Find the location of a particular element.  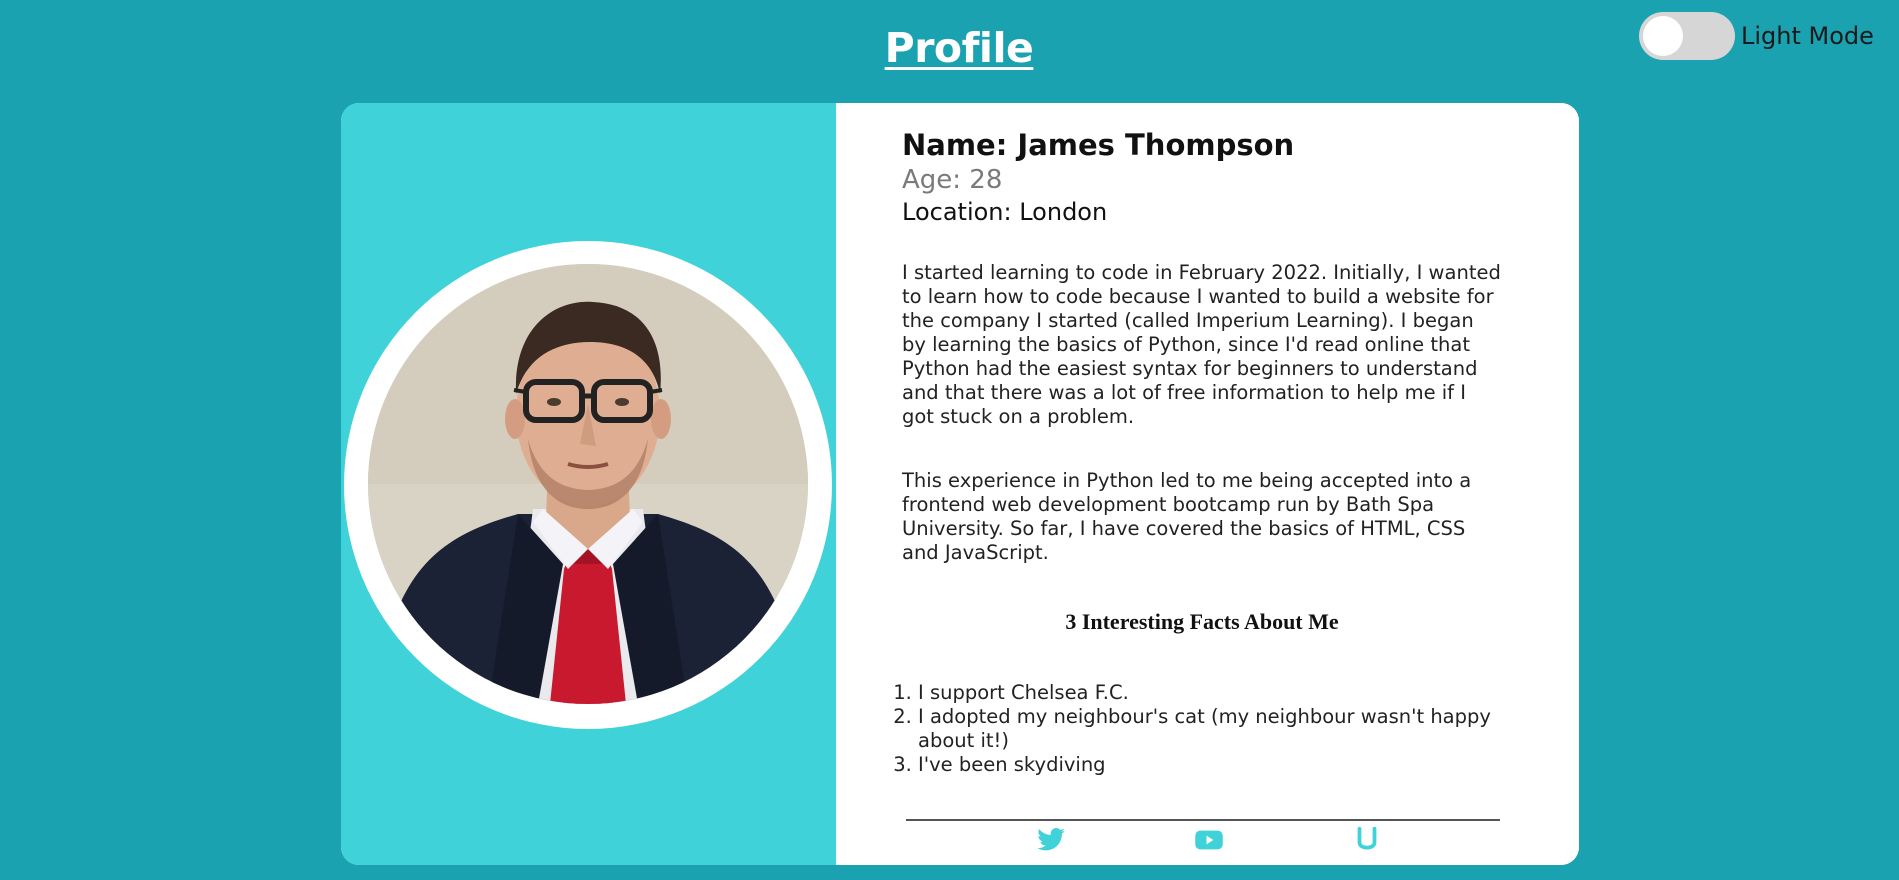

list-item: I've been skydiving is located at coordinates (1210, 765).